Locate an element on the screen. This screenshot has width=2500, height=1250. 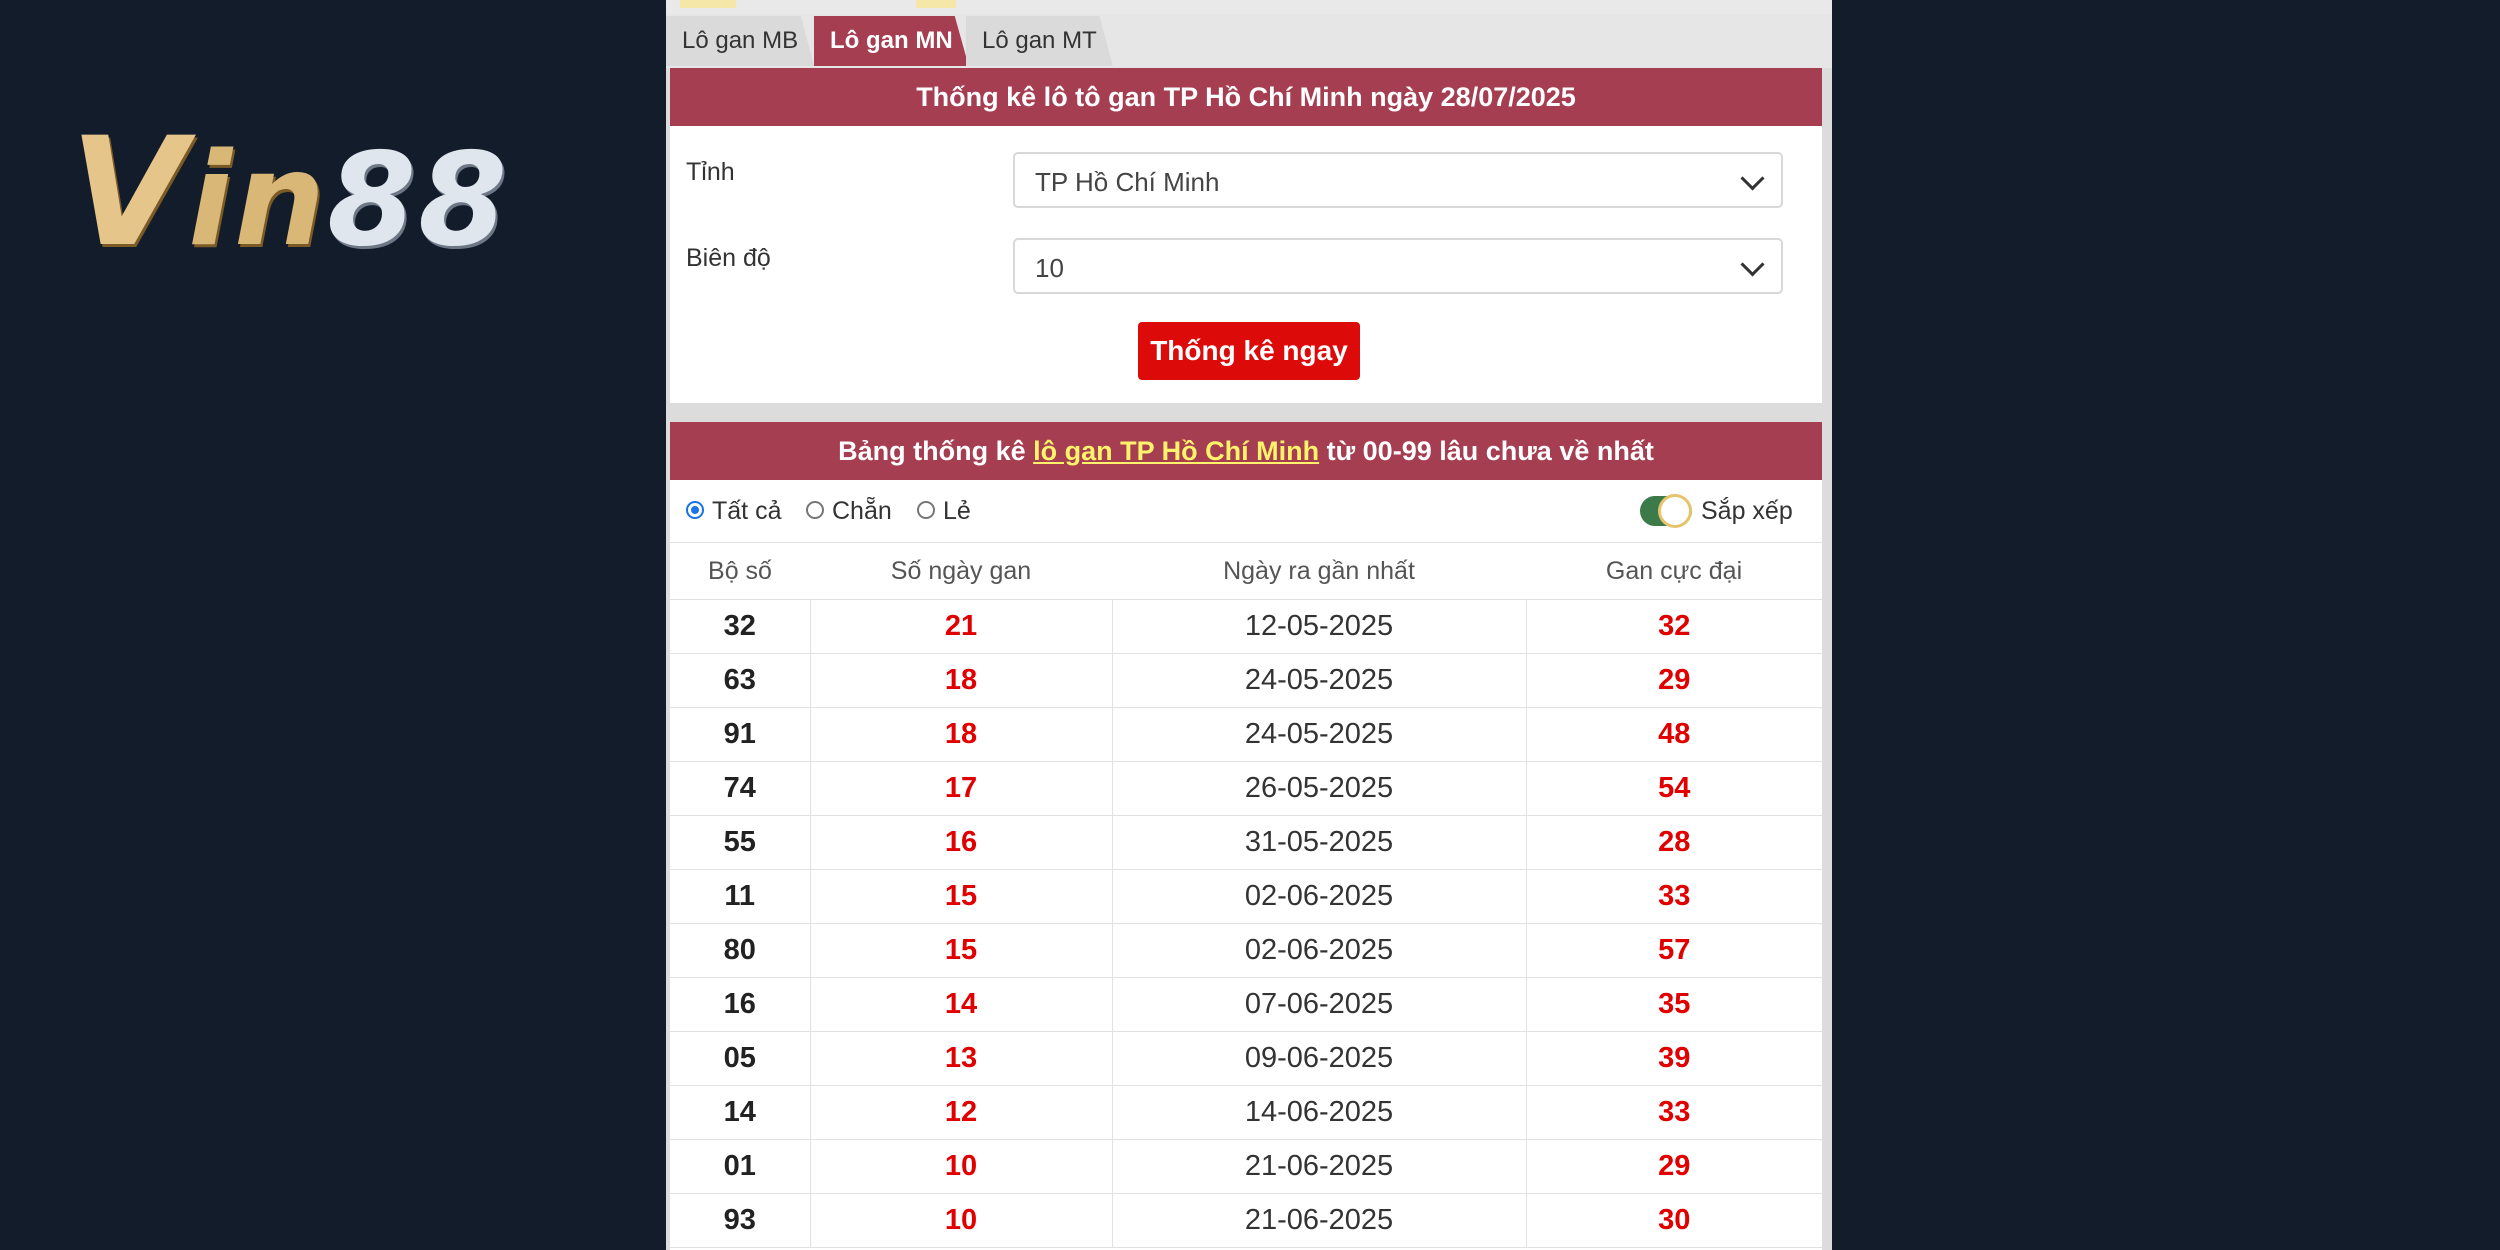
gan-cuc-dai-cell: 48 is located at coordinates (1673, 734).